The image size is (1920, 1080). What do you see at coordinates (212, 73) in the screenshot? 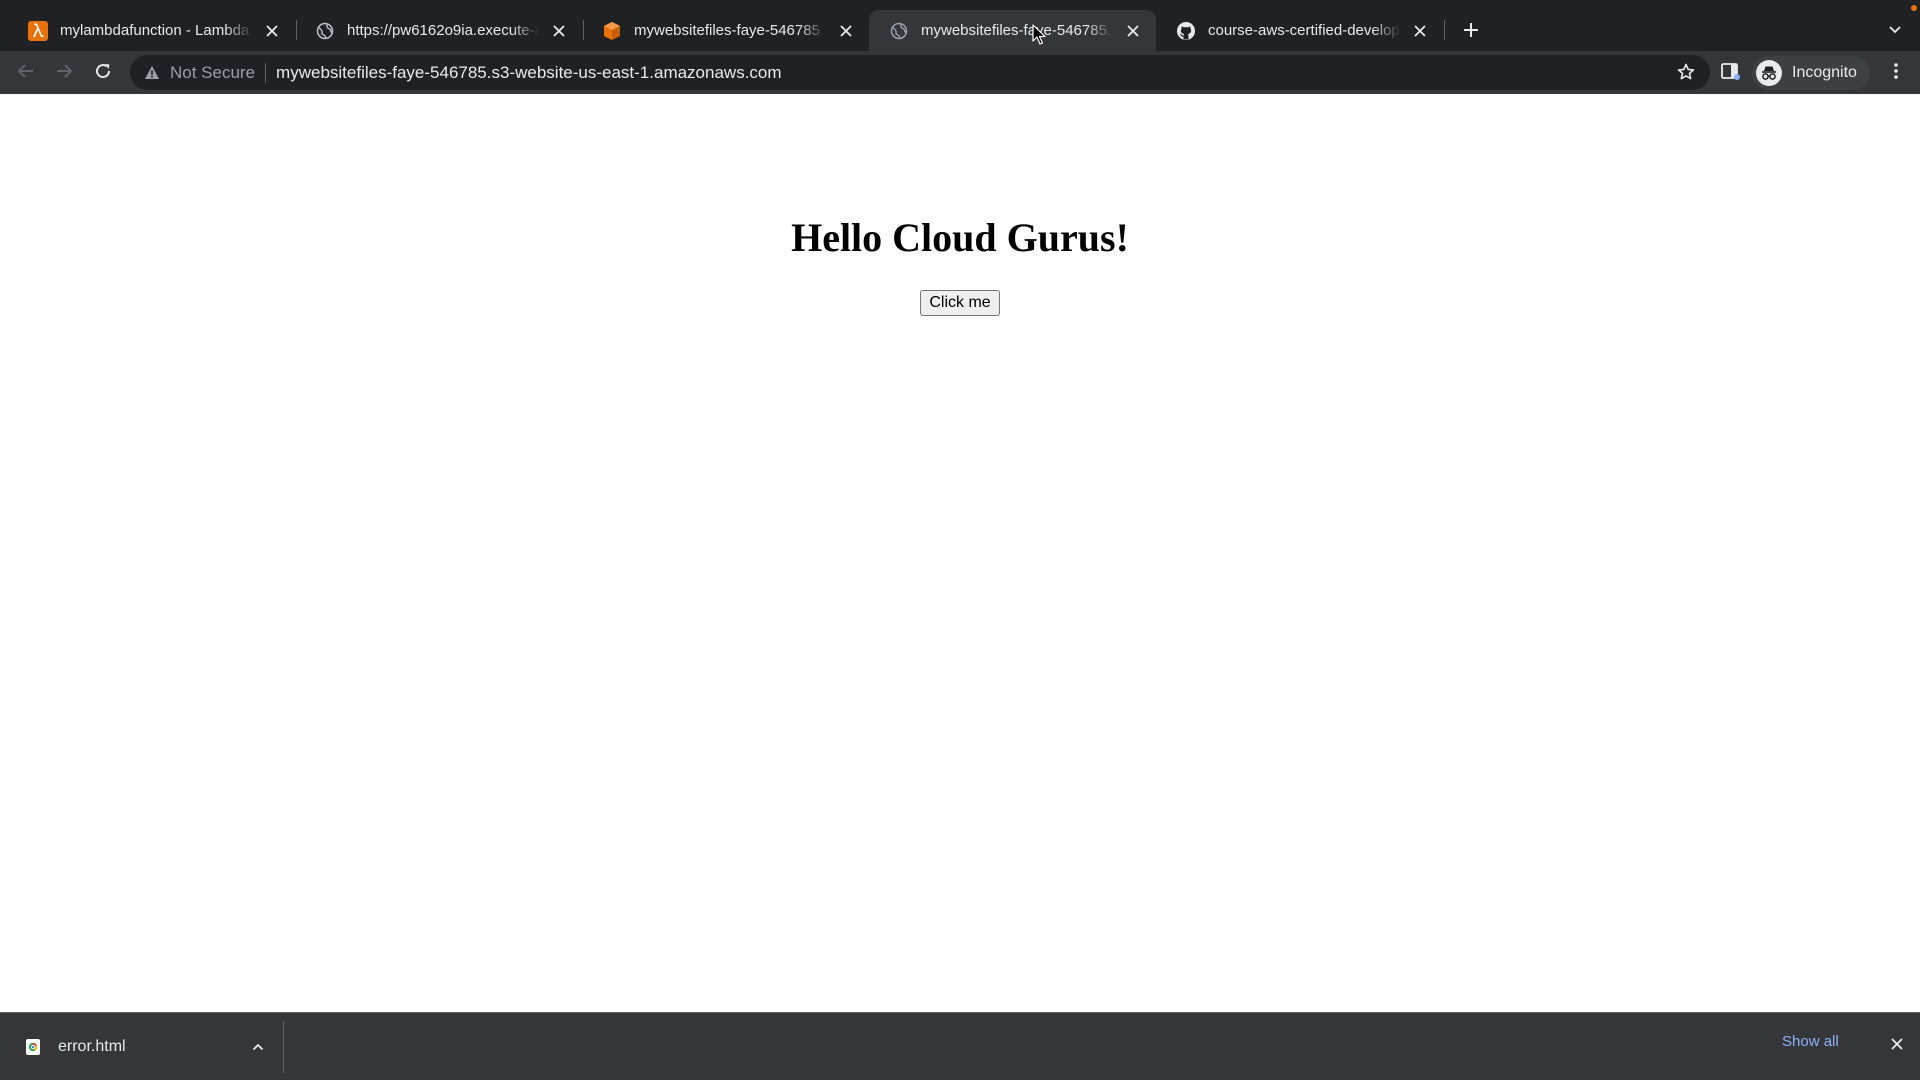
I see `security-status-label: Not Secure` at bounding box center [212, 73].